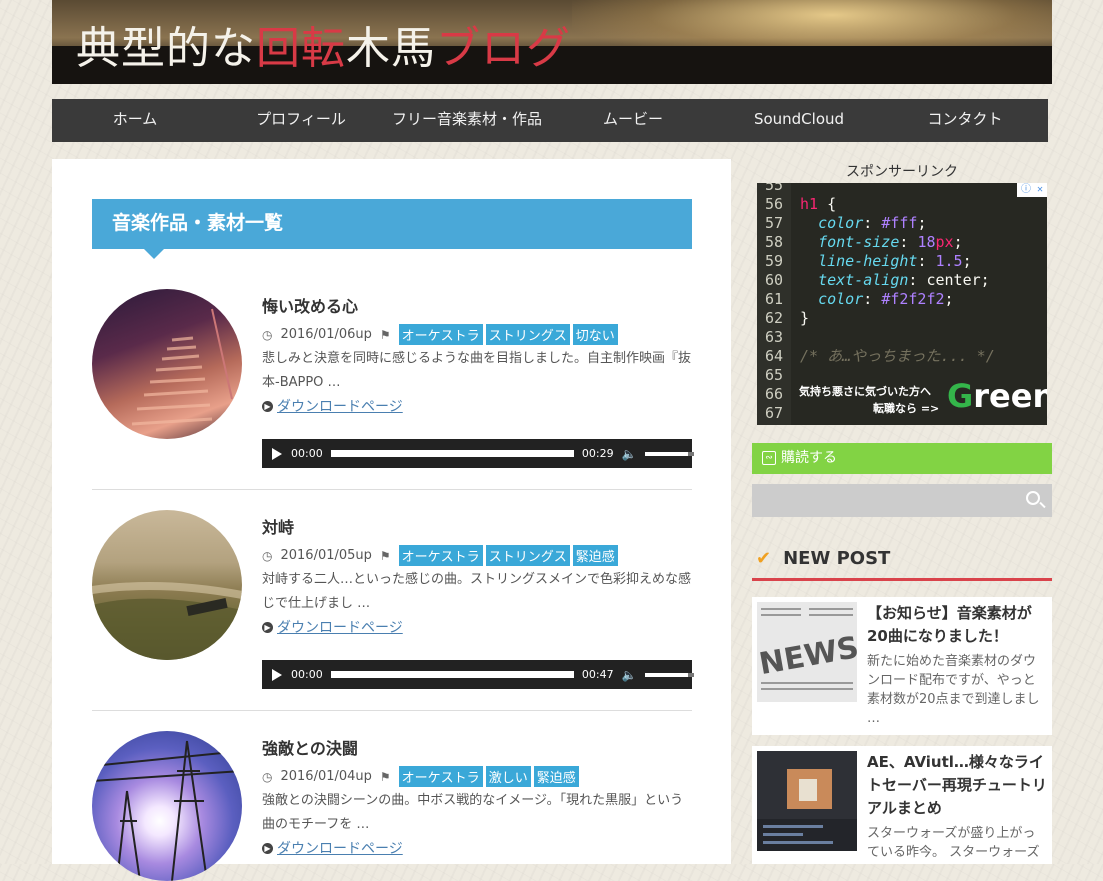 The height and width of the screenshot is (881, 1103). I want to click on ad-code-line: 64 /* あ…やっちまった... */, so click(876, 356).